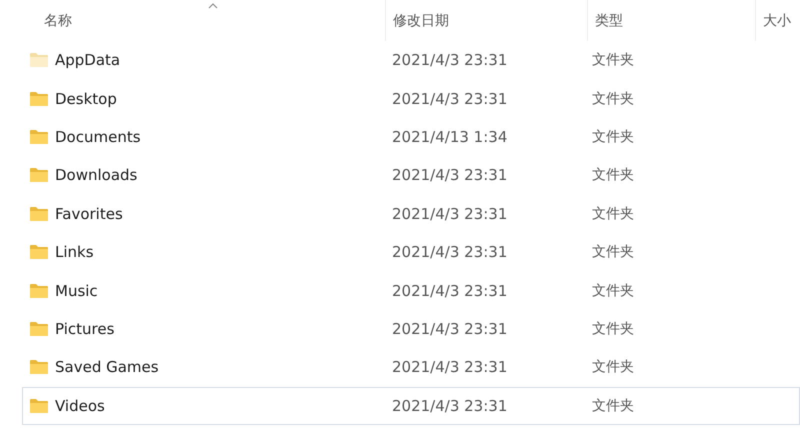 The width and height of the screenshot is (800, 447). I want to click on file-row: Documents 2021/4/13 1:34 文件夹, so click(411, 137).